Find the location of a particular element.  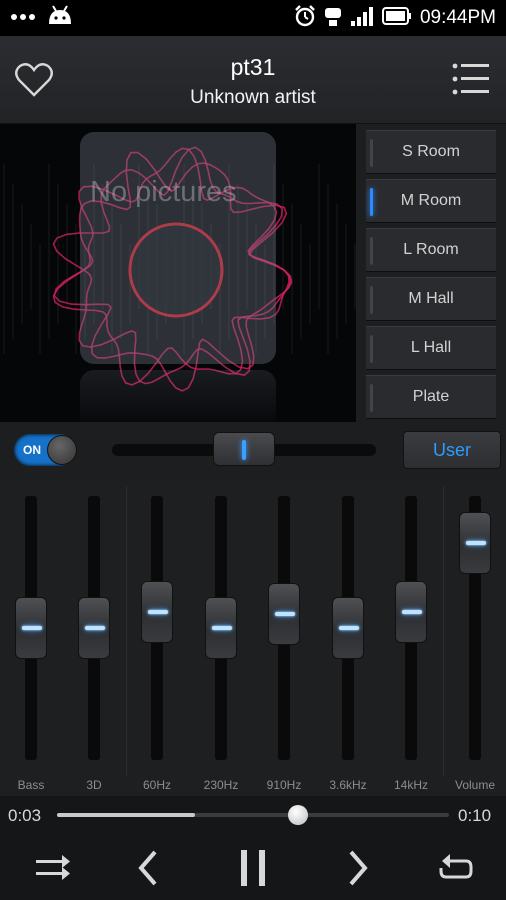

volume-fader is located at coordinates (475, 543).